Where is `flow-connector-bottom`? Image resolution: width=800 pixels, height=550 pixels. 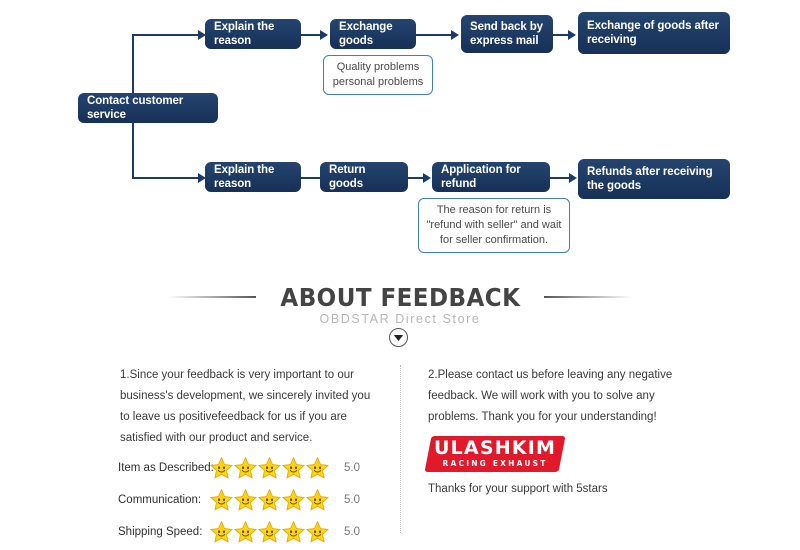
flow-connector-bottom is located at coordinates (166, 178).